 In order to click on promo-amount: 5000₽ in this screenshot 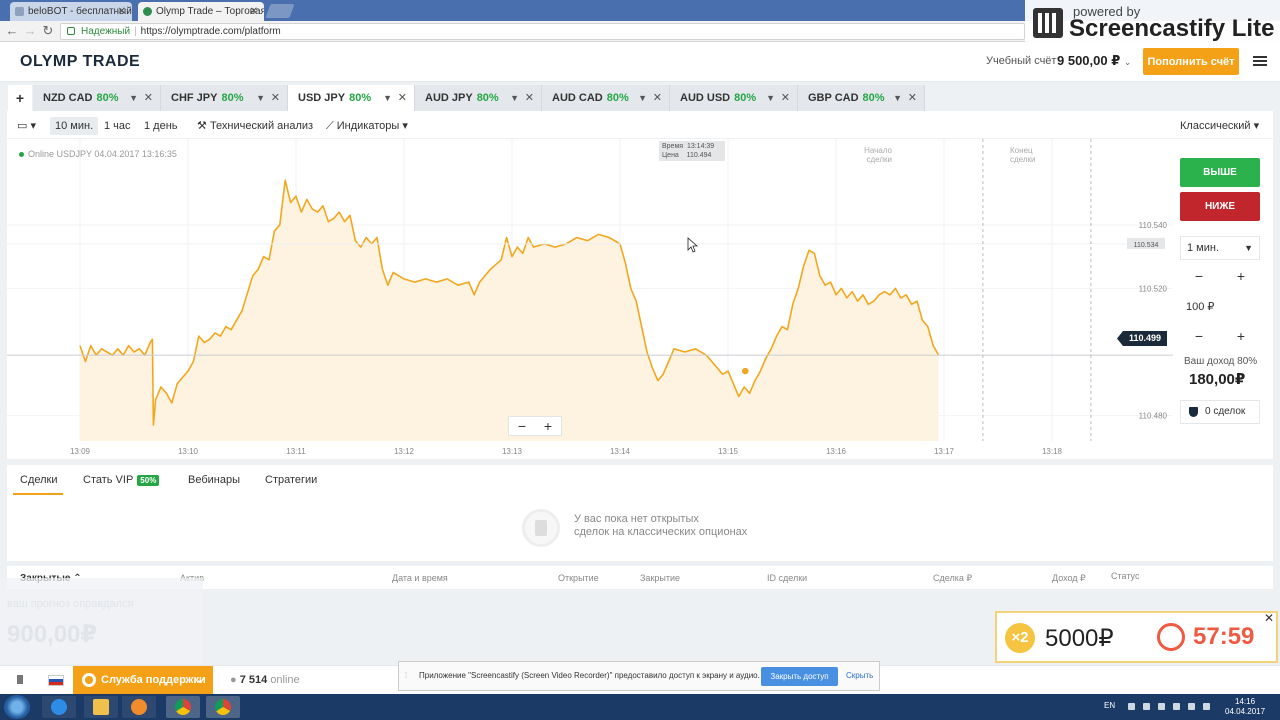, I will do `click(1079, 638)`.